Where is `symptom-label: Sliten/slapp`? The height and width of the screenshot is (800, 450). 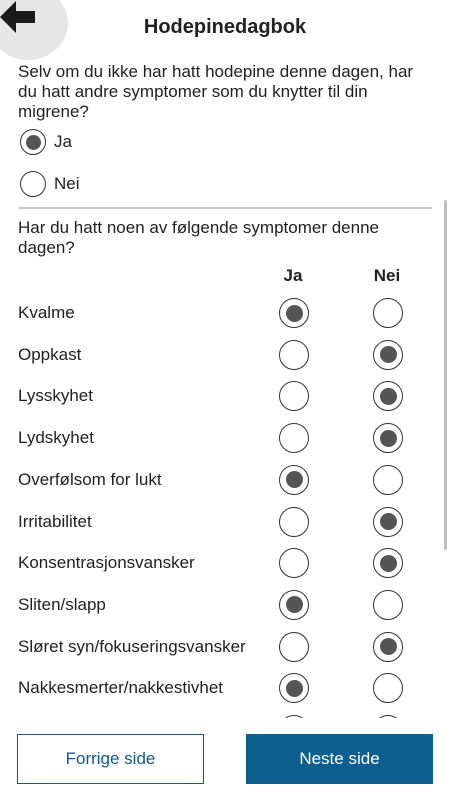
symptom-label: Sliten/slapp is located at coordinates (62, 604).